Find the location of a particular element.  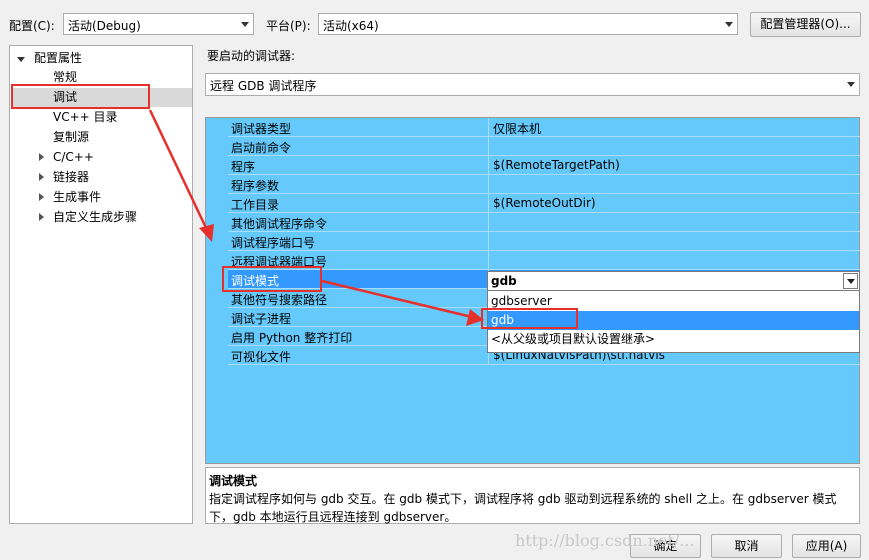

apply-button: 应用(A) is located at coordinates (826, 546).